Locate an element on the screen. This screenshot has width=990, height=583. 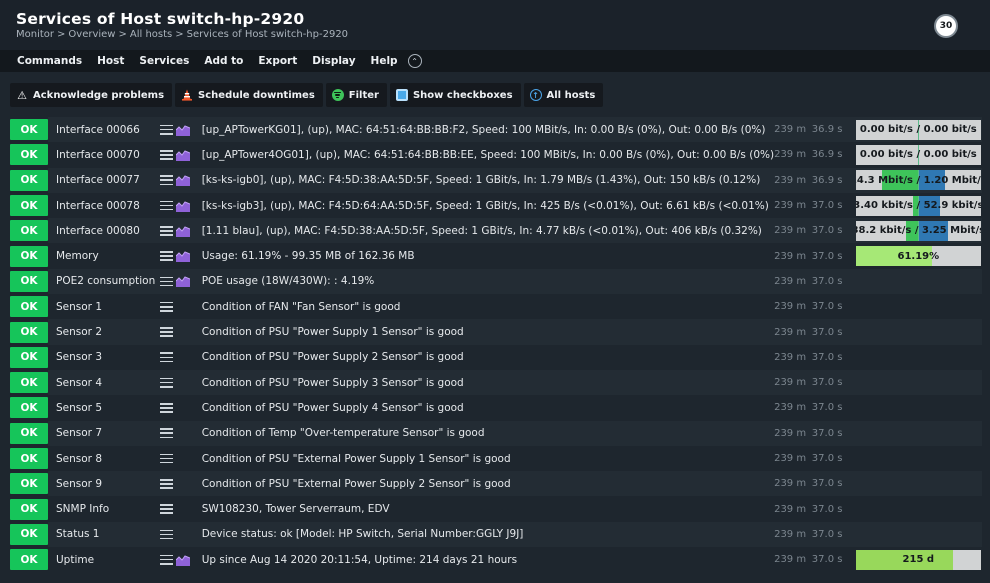
perf-o-meter: 215 d is located at coordinates (918, 559).